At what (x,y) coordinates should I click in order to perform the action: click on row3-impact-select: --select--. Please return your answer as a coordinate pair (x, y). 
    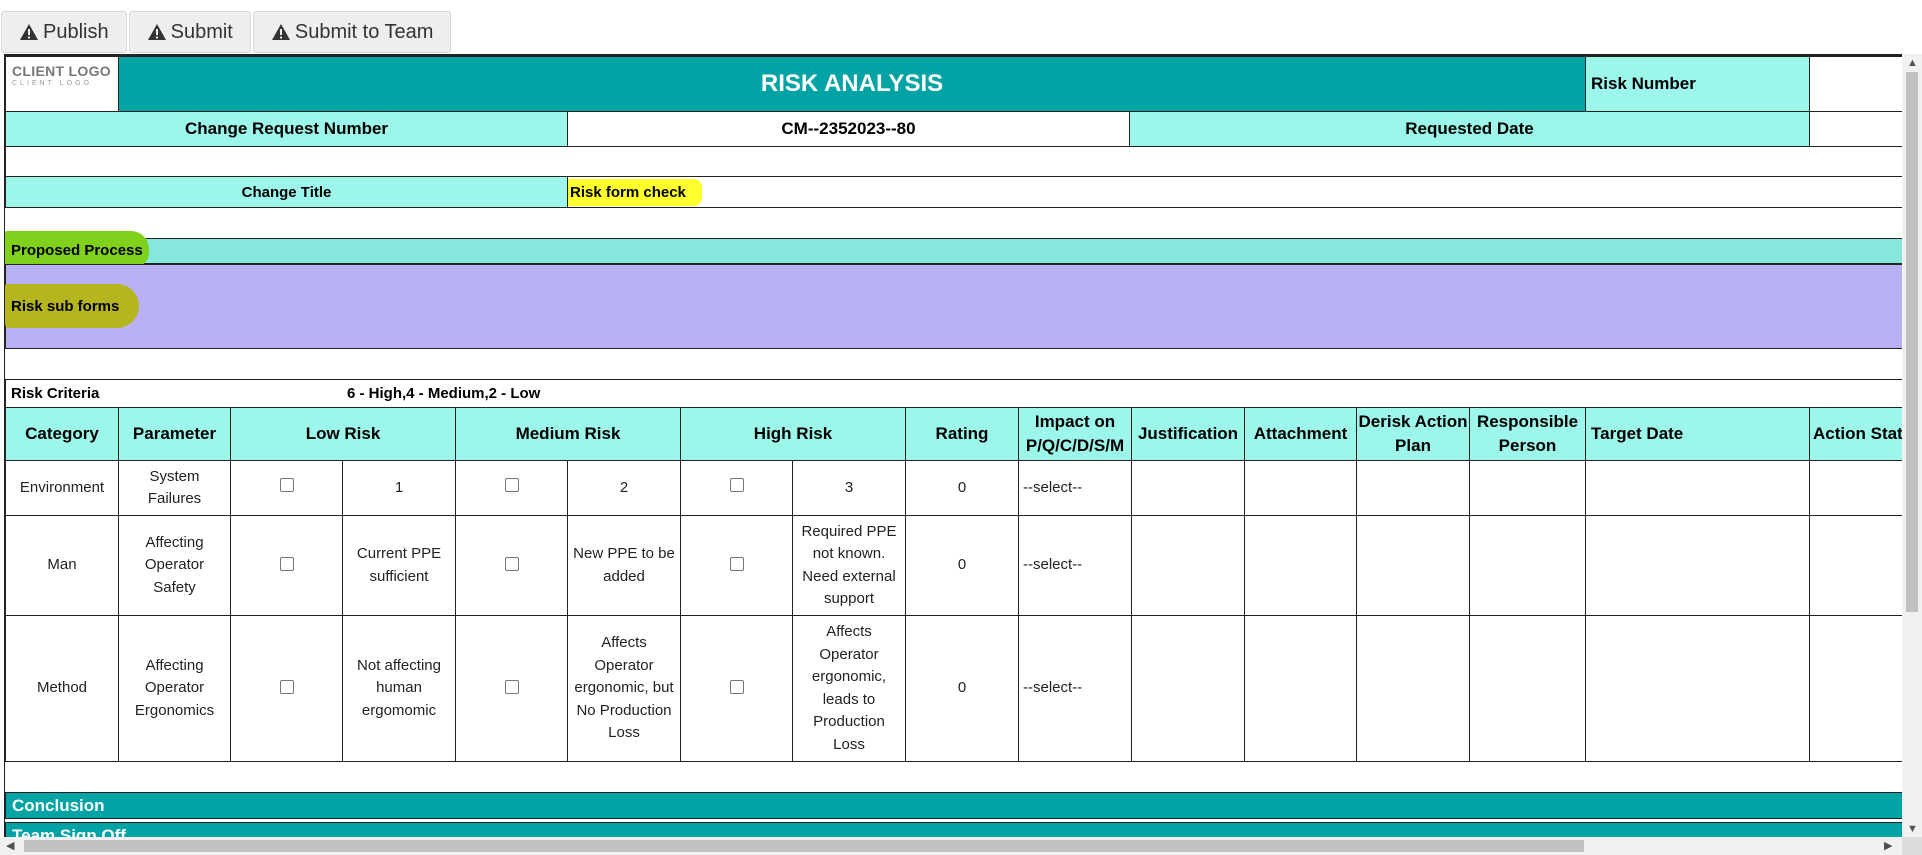
    Looking at the image, I should click on (1075, 688).